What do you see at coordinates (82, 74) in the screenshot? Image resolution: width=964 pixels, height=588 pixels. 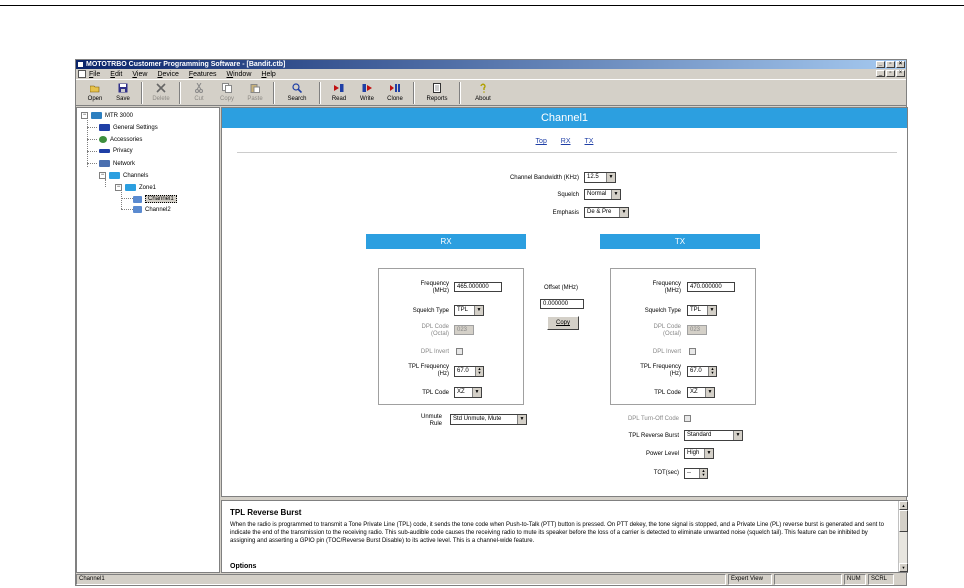 I see `document-icon` at bounding box center [82, 74].